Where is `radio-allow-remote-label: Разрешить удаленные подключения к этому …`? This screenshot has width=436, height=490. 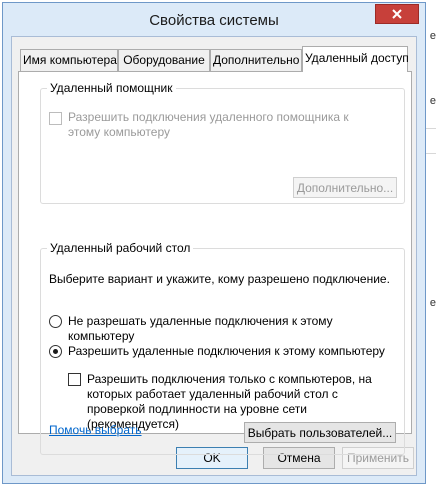
radio-allow-remote-label: Разрешить удаленные подключения к этому … is located at coordinates (233, 351).